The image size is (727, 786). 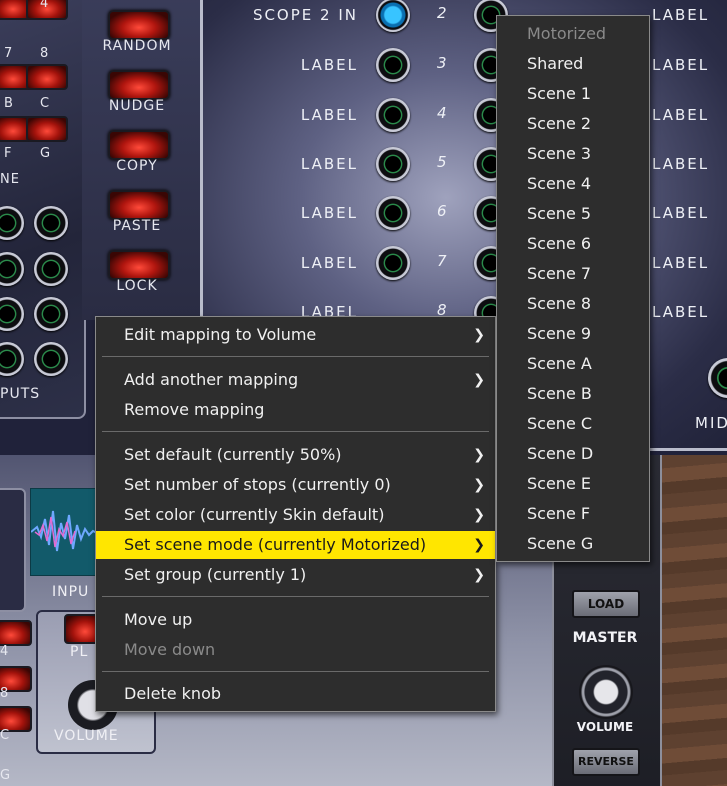 I want to click on nudge-label: NUDGE, so click(x=137, y=106).